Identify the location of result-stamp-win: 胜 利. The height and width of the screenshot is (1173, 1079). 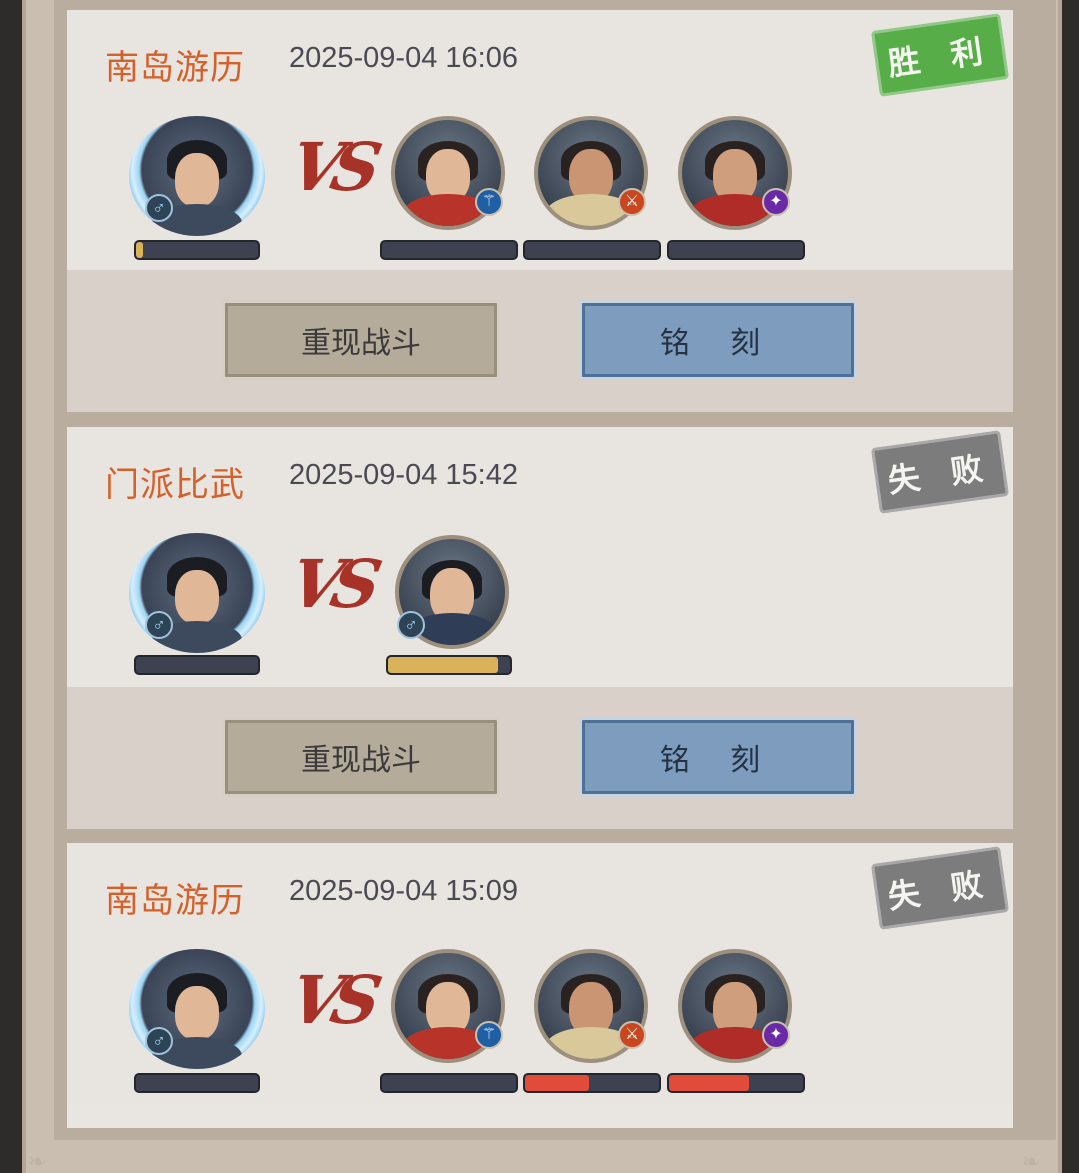
(940, 55).